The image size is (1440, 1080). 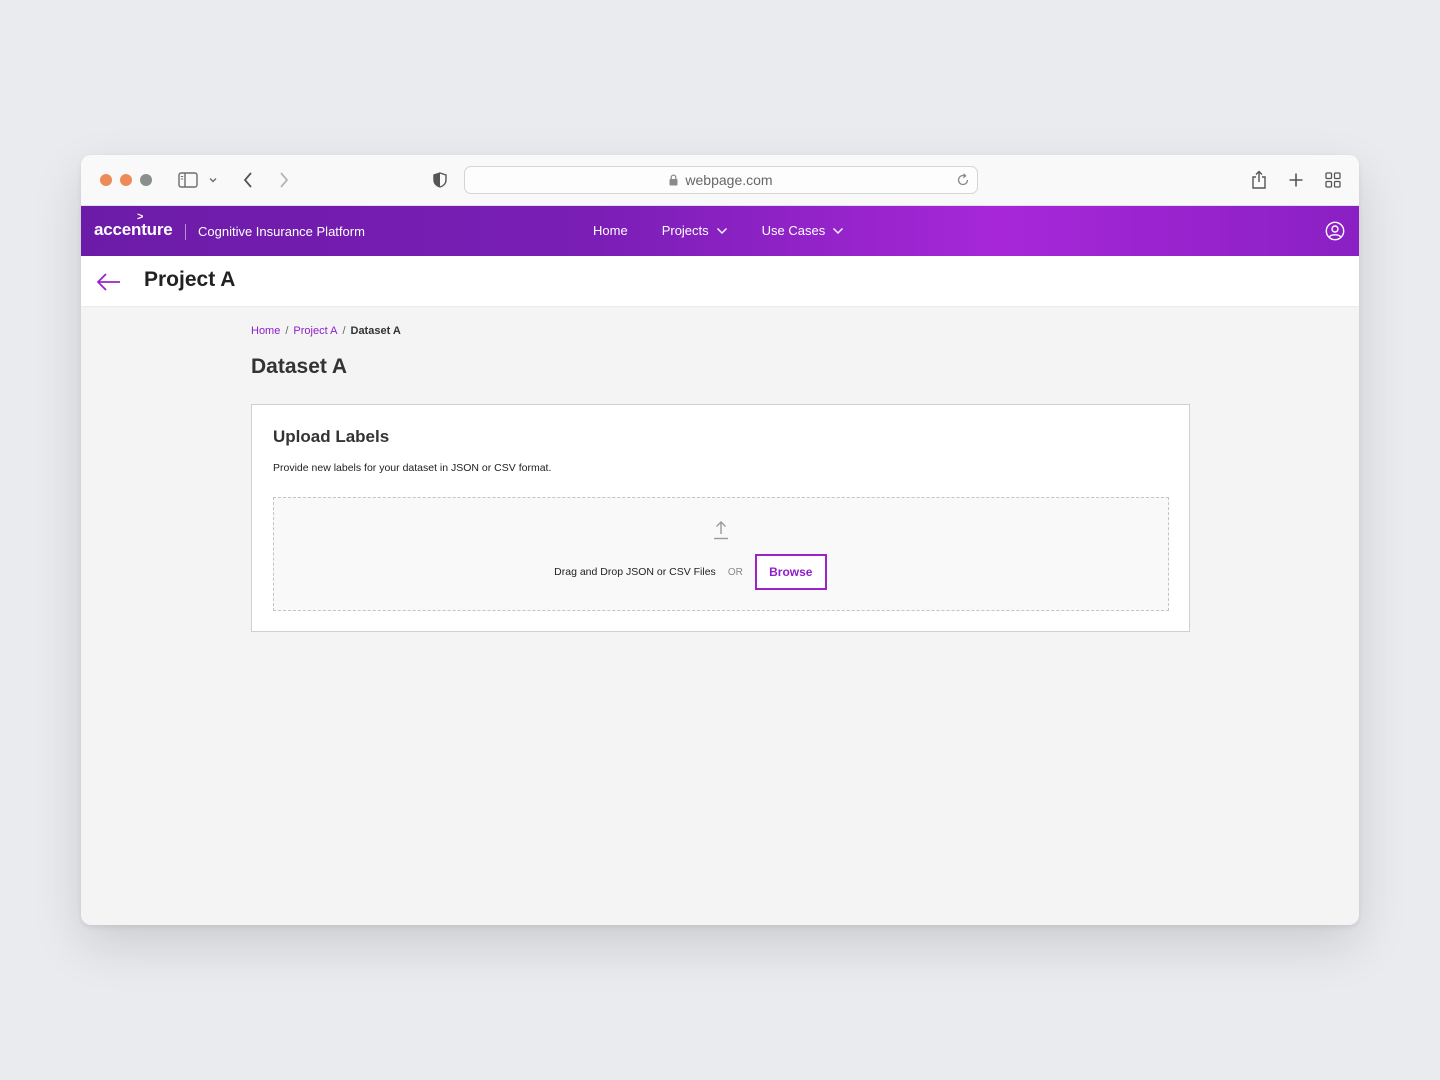 What do you see at coordinates (1296, 180) in the screenshot?
I see `new-tab-icon` at bounding box center [1296, 180].